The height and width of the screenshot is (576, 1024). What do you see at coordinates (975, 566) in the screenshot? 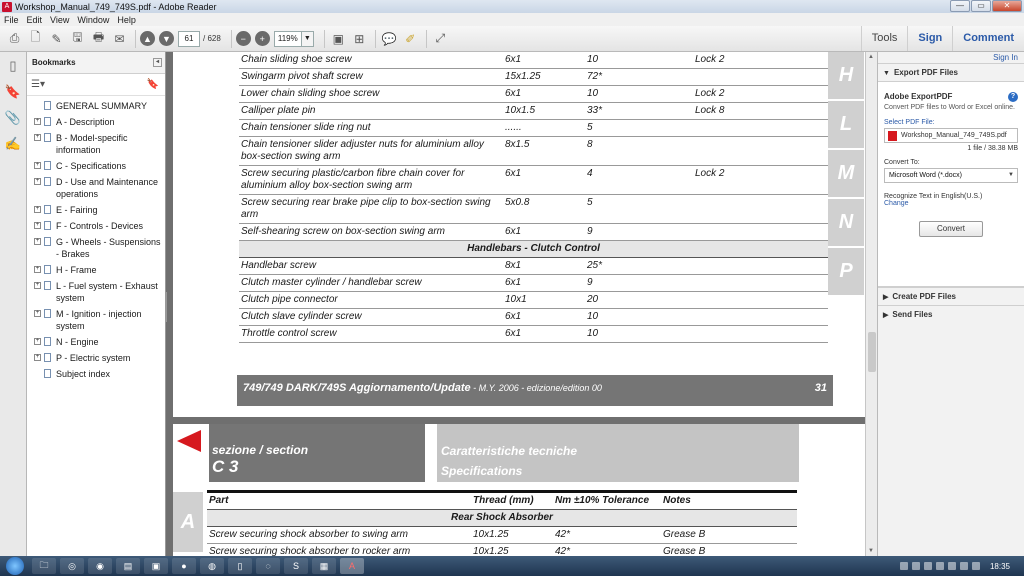
I see `volume-icon` at bounding box center [975, 566].